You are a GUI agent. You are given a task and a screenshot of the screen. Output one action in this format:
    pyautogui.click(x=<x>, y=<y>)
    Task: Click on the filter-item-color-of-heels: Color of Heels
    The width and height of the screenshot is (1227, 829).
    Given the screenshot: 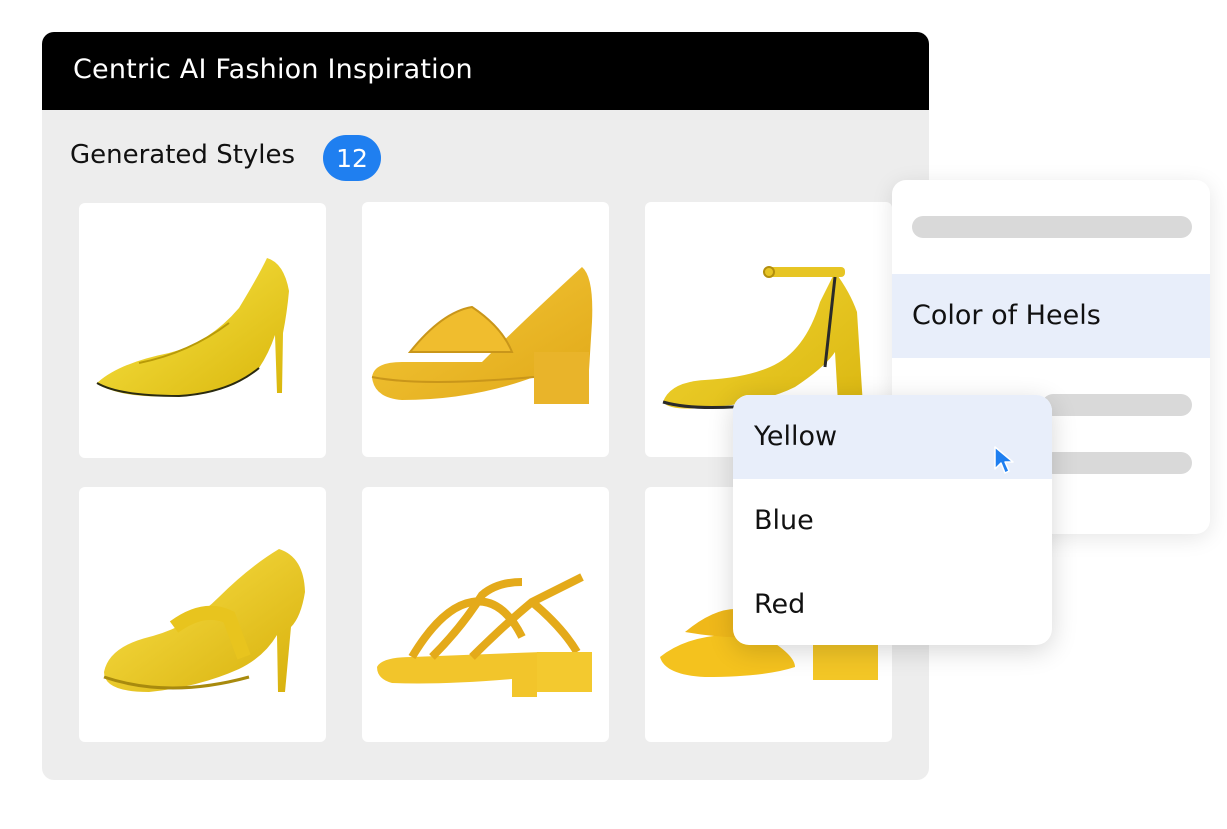 What is the action you would take?
    pyautogui.click(x=1051, y=316)
    